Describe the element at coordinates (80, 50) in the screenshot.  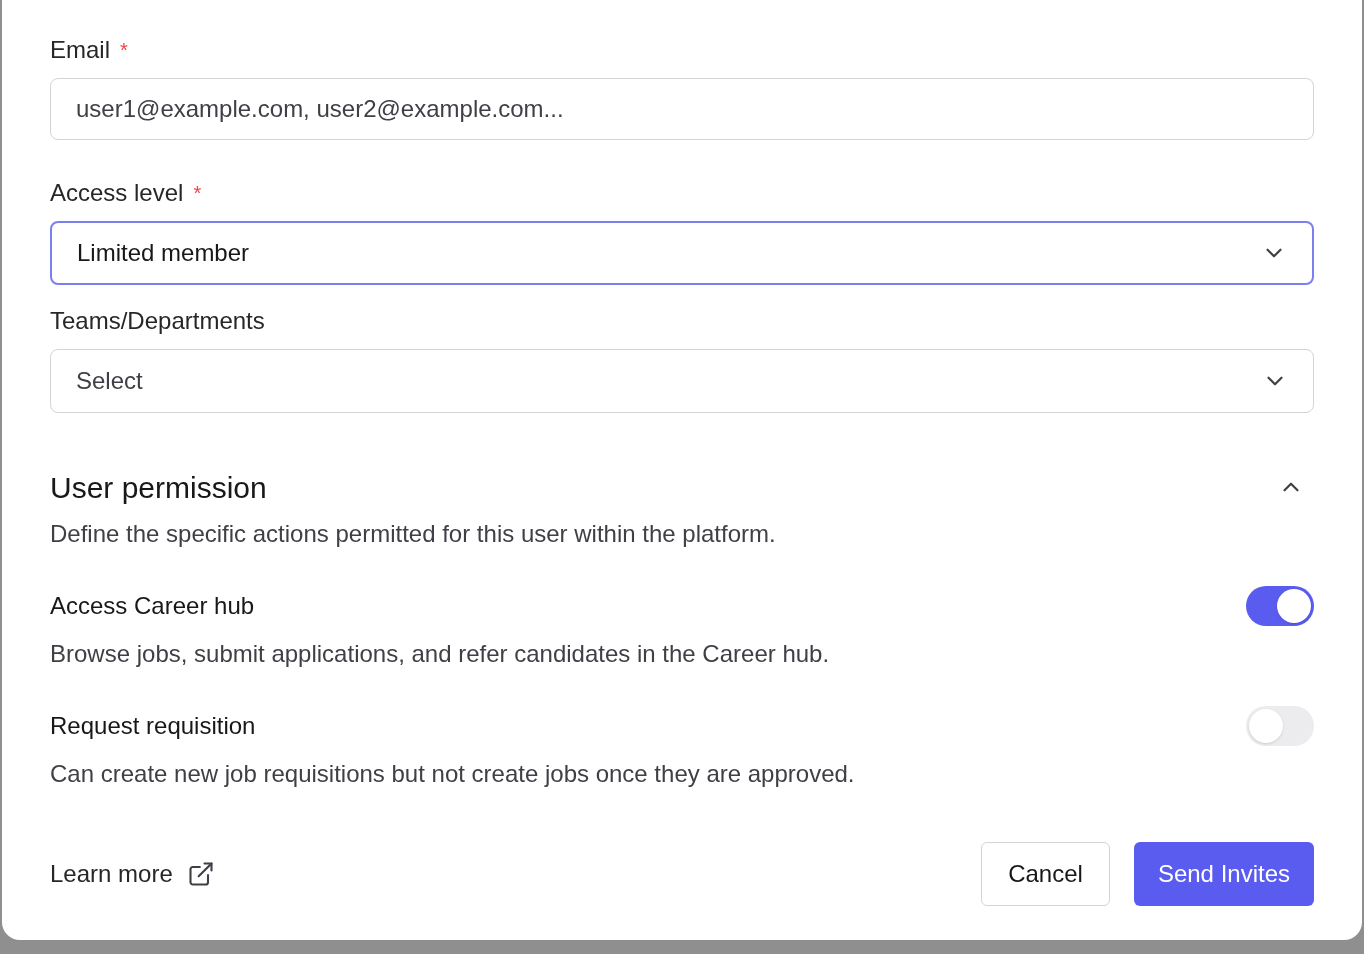
I see `field-label: Email` at that location.